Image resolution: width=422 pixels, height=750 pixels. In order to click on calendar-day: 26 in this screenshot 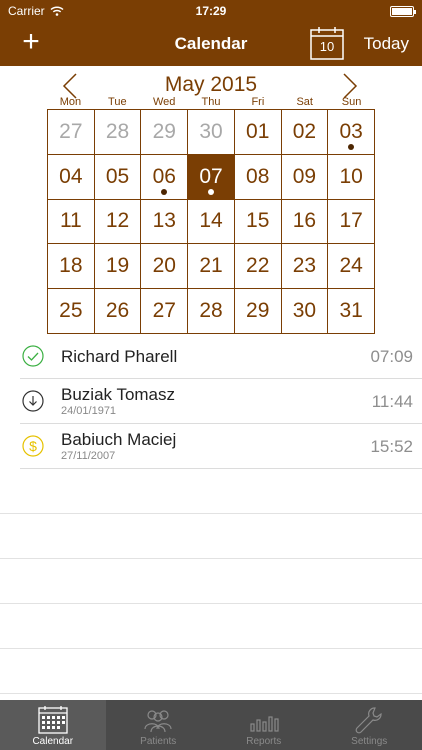, I will do `click(118, 311)`.